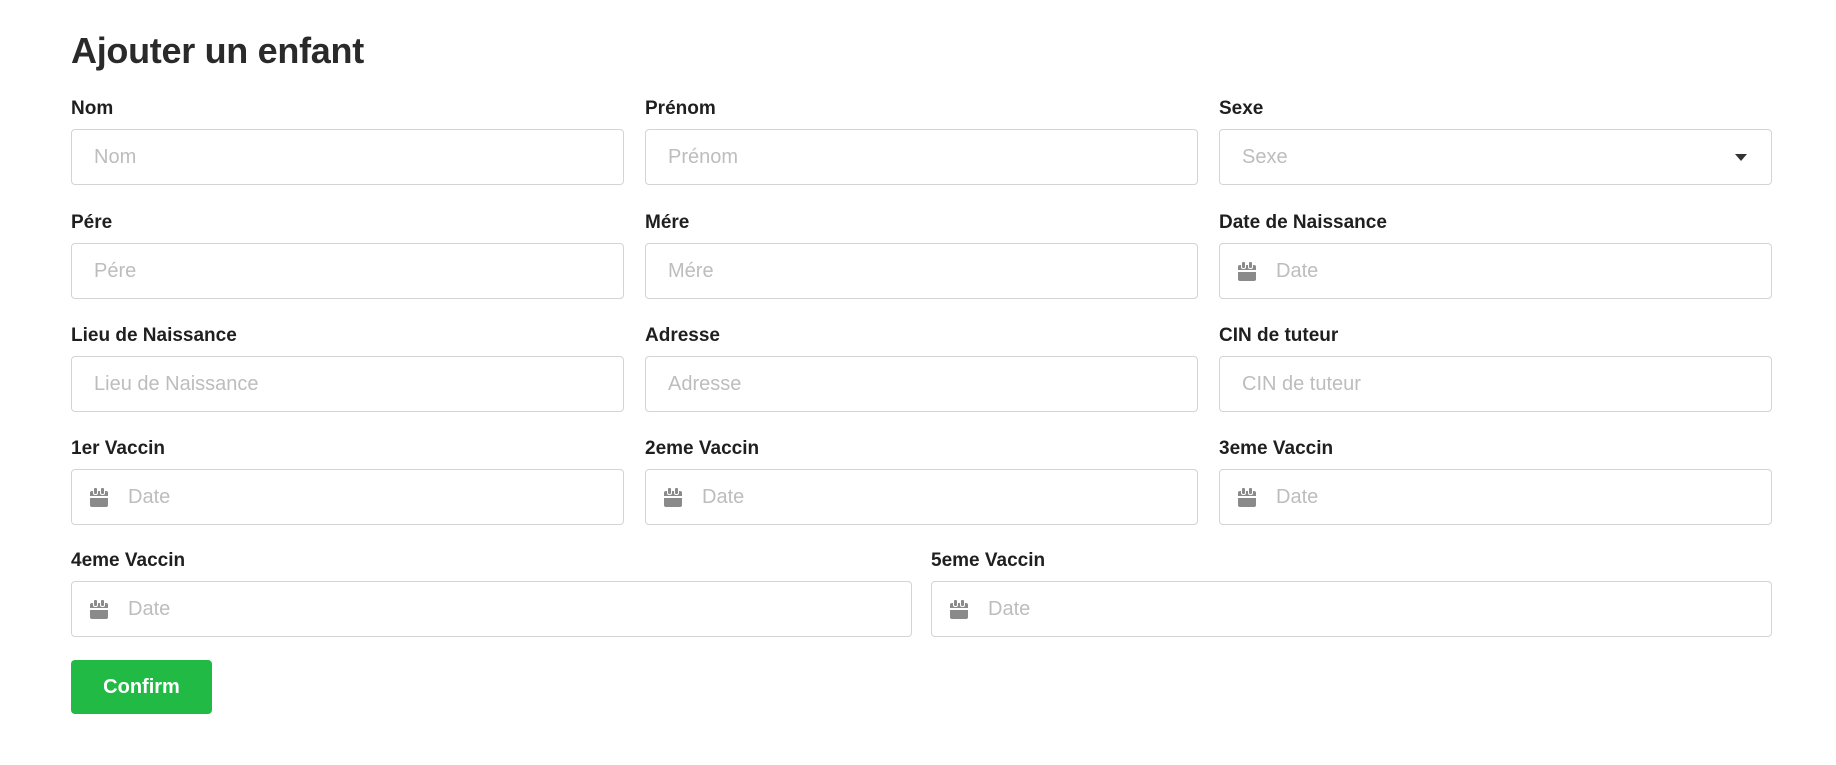 The height and width of the screenshot is (765, 1836). I want to click on vaccin-5-input-wrapper, so click(1351, 609).